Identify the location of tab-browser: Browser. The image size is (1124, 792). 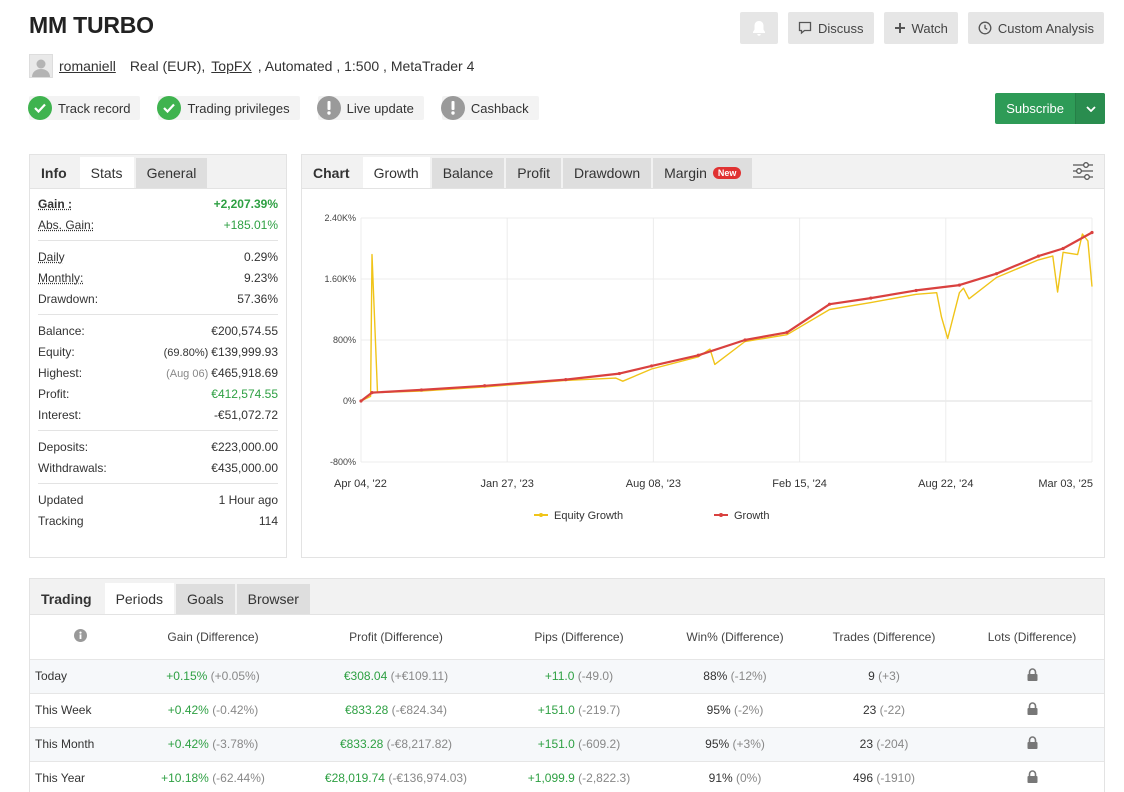
(273, 599).